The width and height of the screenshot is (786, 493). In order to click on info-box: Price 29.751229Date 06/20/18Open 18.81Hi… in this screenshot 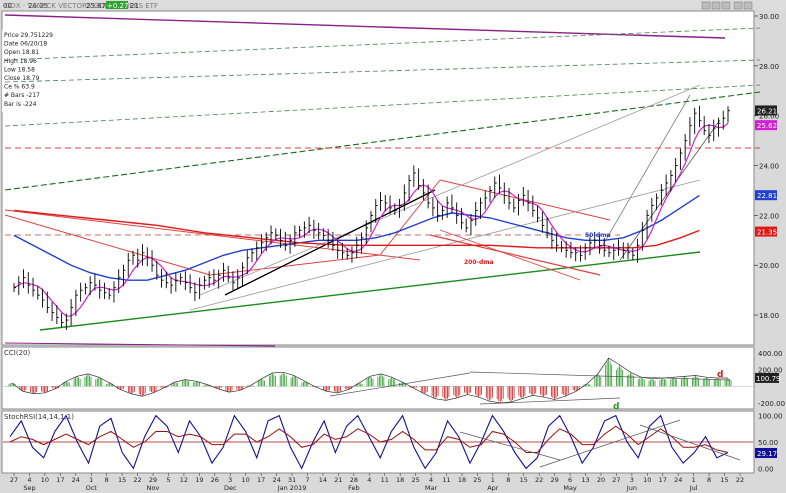, I will do `click(27, 71)`.